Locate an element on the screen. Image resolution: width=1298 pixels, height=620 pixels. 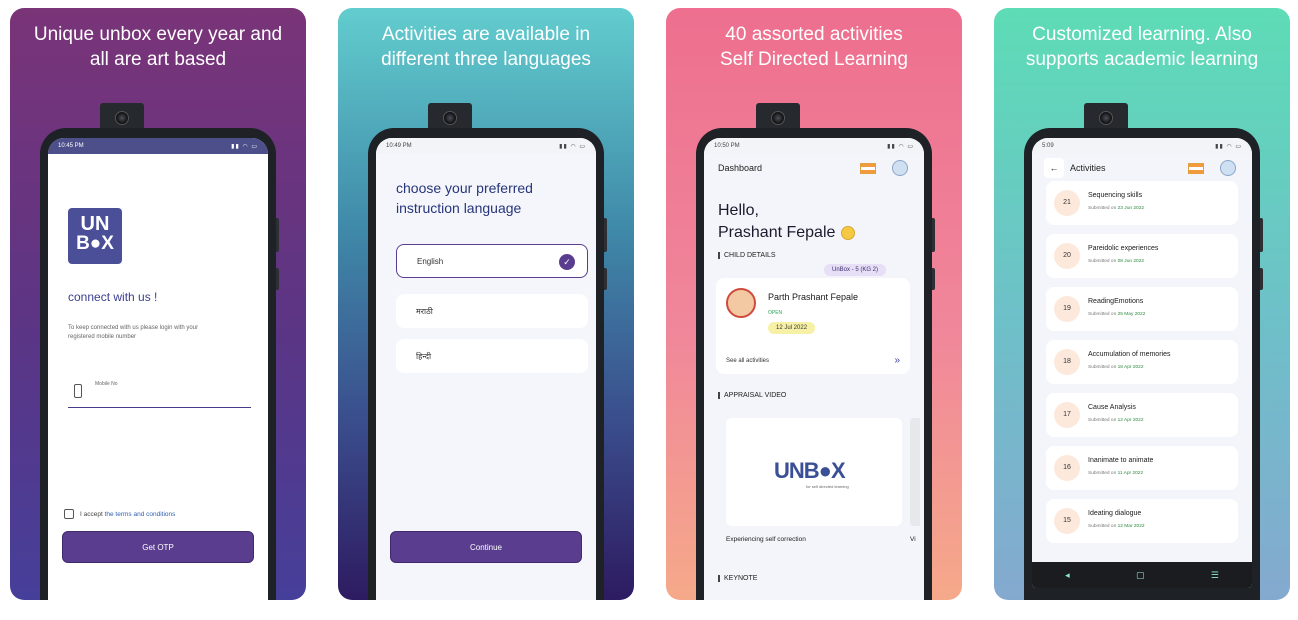
activity-title: Accumulation of memories is located at coordinates (1129, 354).